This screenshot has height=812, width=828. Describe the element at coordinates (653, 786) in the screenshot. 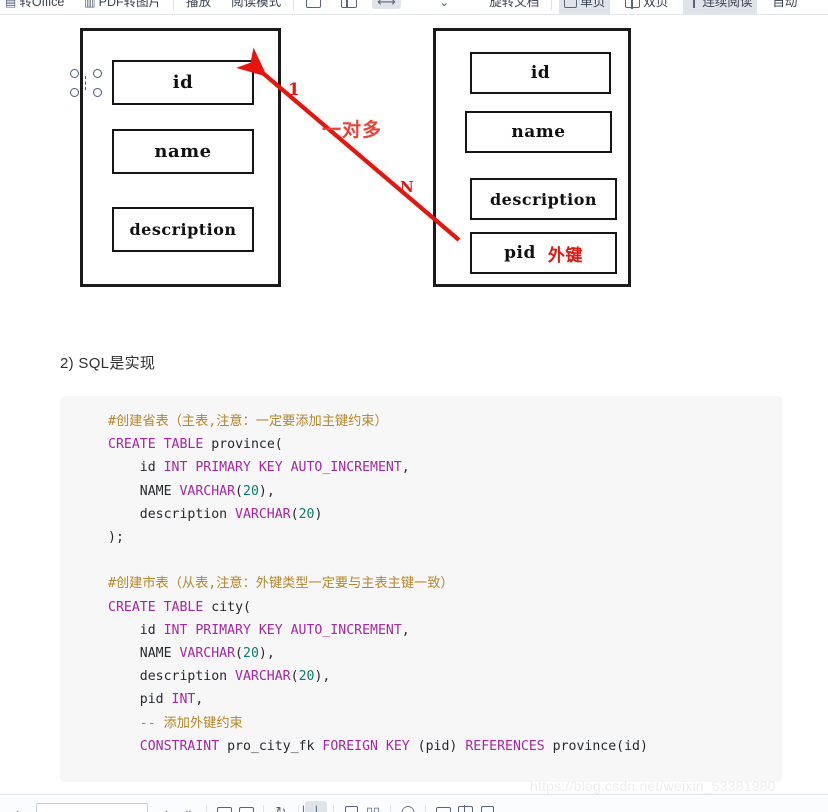

I see `watermark: https://blog.csdn.net/weixin_53381980` at that location.